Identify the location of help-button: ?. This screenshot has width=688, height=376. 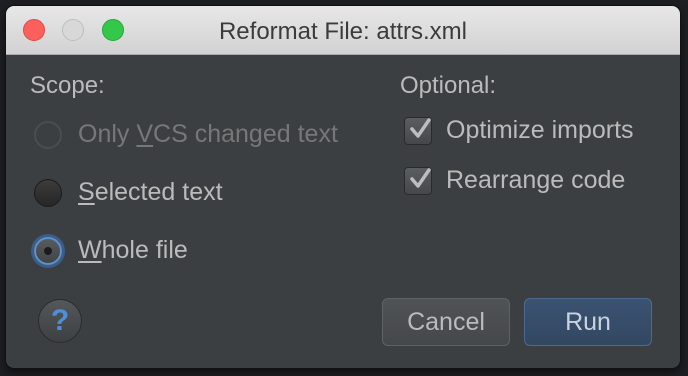
(60, 321).